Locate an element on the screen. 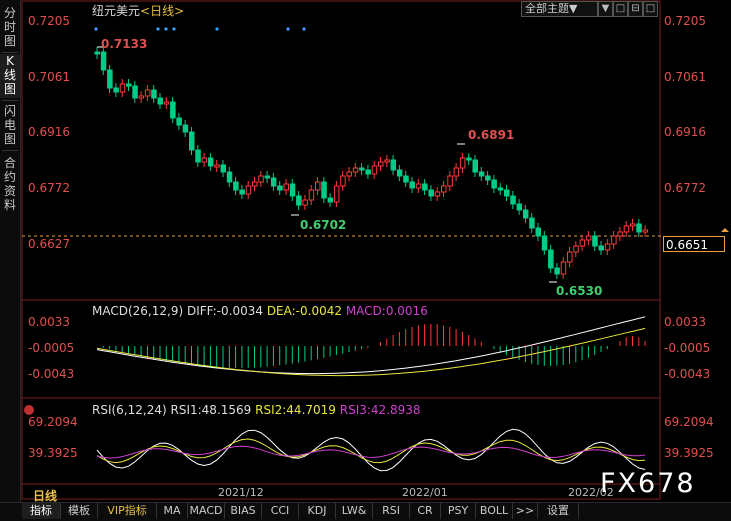 This screenshot has height=521, width=731. tab-timeshare: 分 时 图 is located at coordinates (10, 27).